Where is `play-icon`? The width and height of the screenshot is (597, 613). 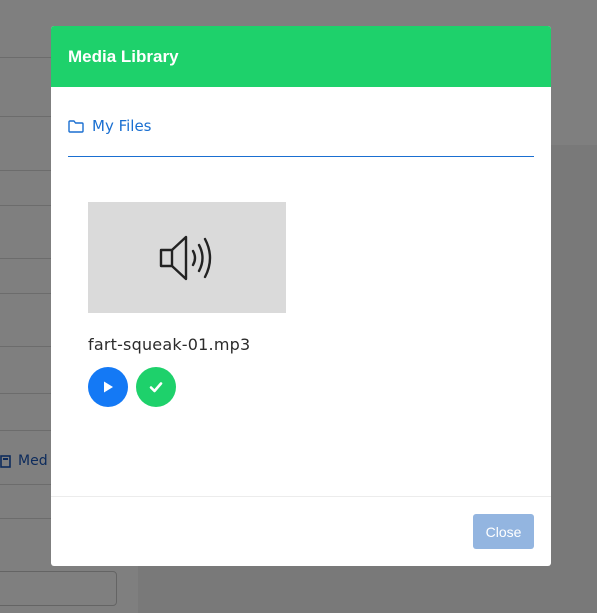
play-icon is located at coordinates (108, 387).